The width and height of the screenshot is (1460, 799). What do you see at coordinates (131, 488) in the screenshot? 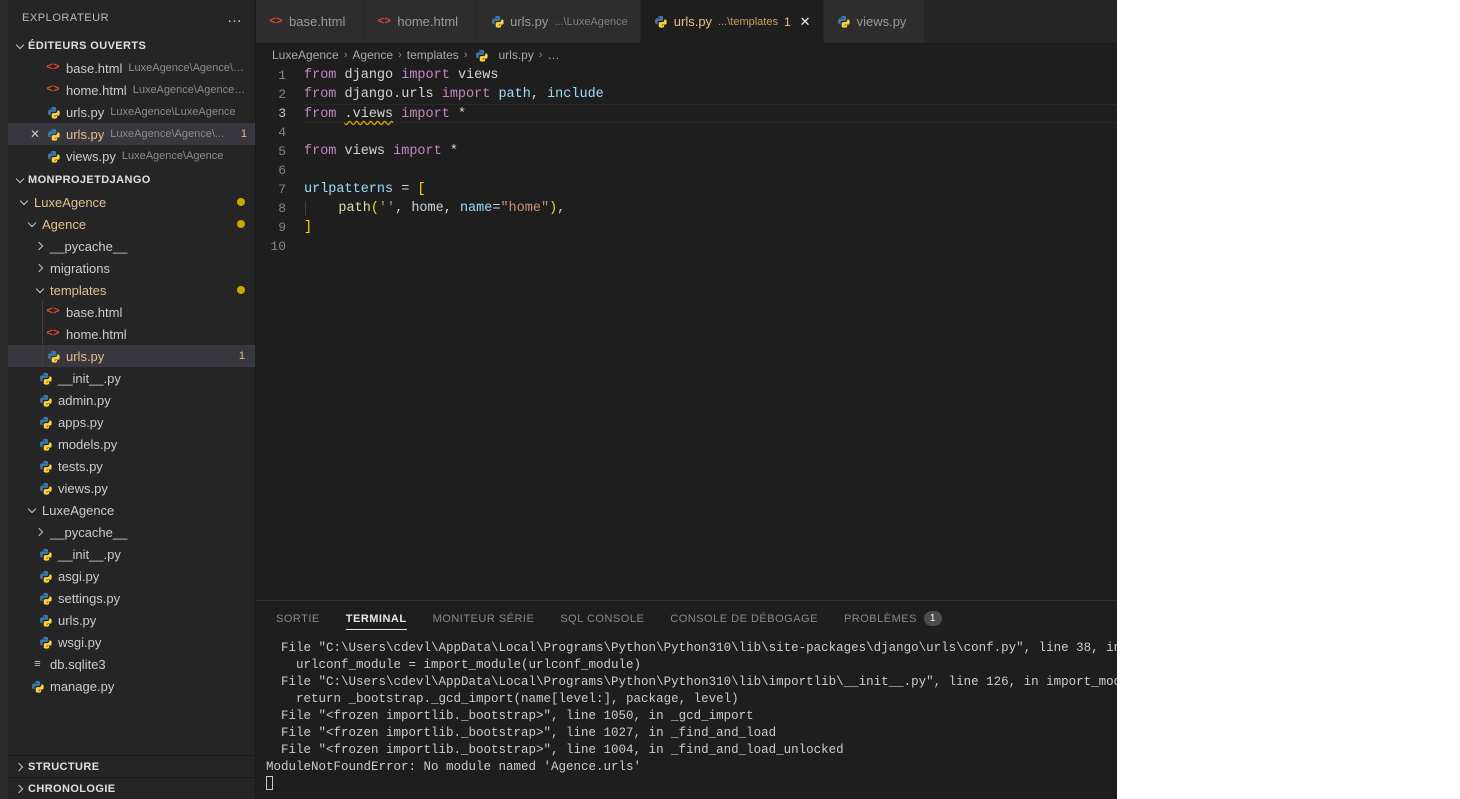
I see `tree-file: views.py` at bounding box center [131, 488].